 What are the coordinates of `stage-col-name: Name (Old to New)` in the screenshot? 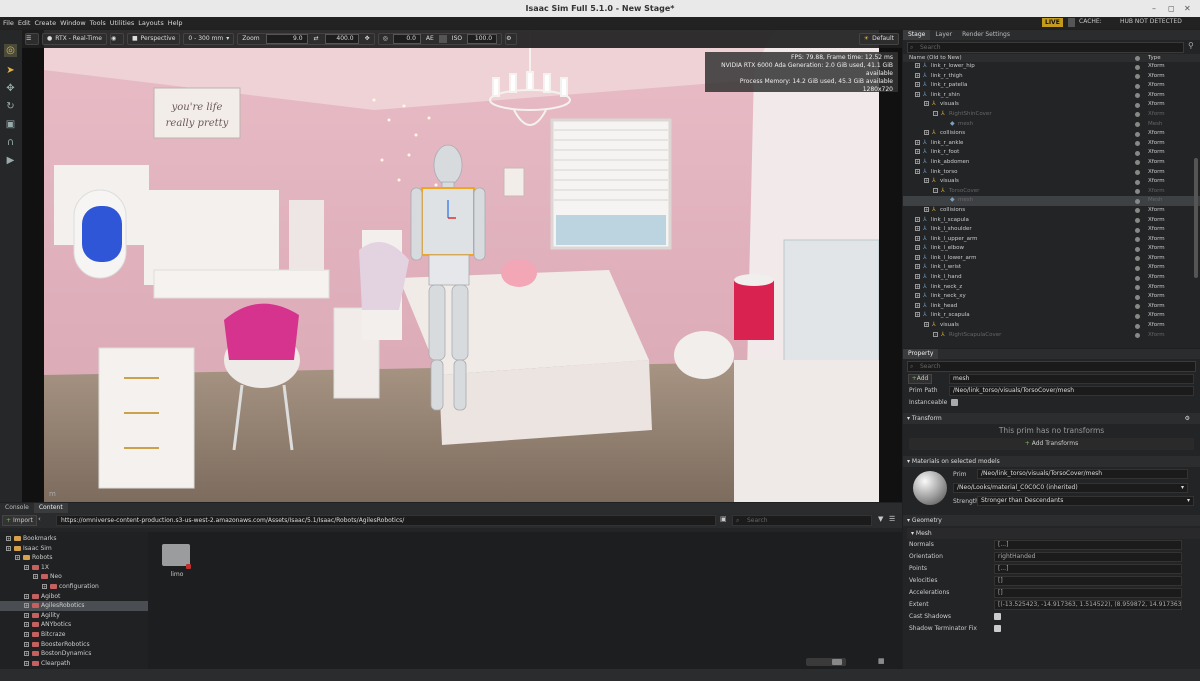 It's located at (935, 58).